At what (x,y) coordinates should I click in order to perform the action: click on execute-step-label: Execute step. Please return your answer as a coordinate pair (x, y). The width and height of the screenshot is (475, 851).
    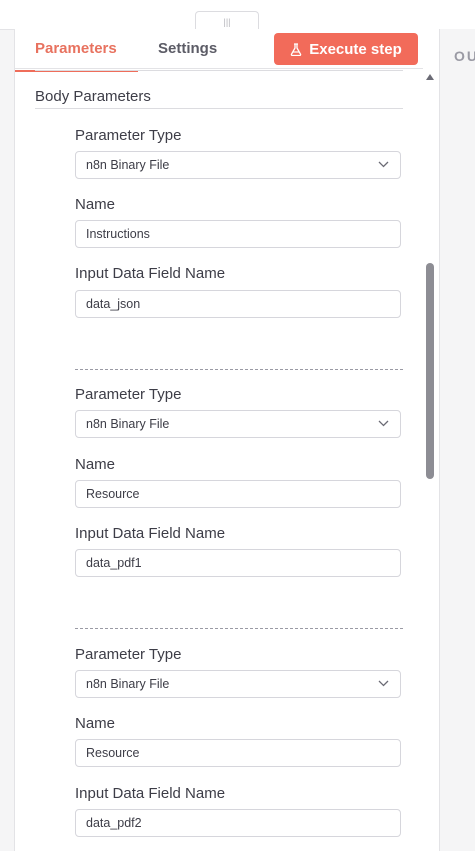
    Looking at the image, I should click on (355, 49).